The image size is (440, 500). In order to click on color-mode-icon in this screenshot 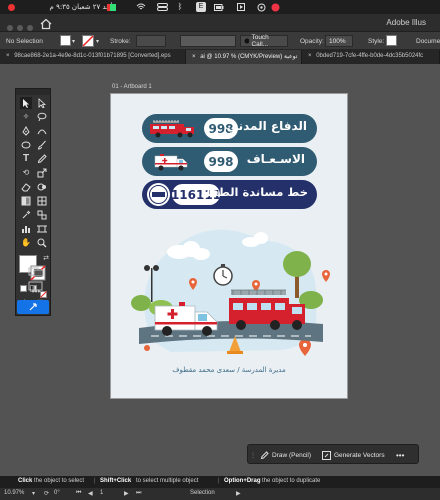, I will do `click(23, 288)`.